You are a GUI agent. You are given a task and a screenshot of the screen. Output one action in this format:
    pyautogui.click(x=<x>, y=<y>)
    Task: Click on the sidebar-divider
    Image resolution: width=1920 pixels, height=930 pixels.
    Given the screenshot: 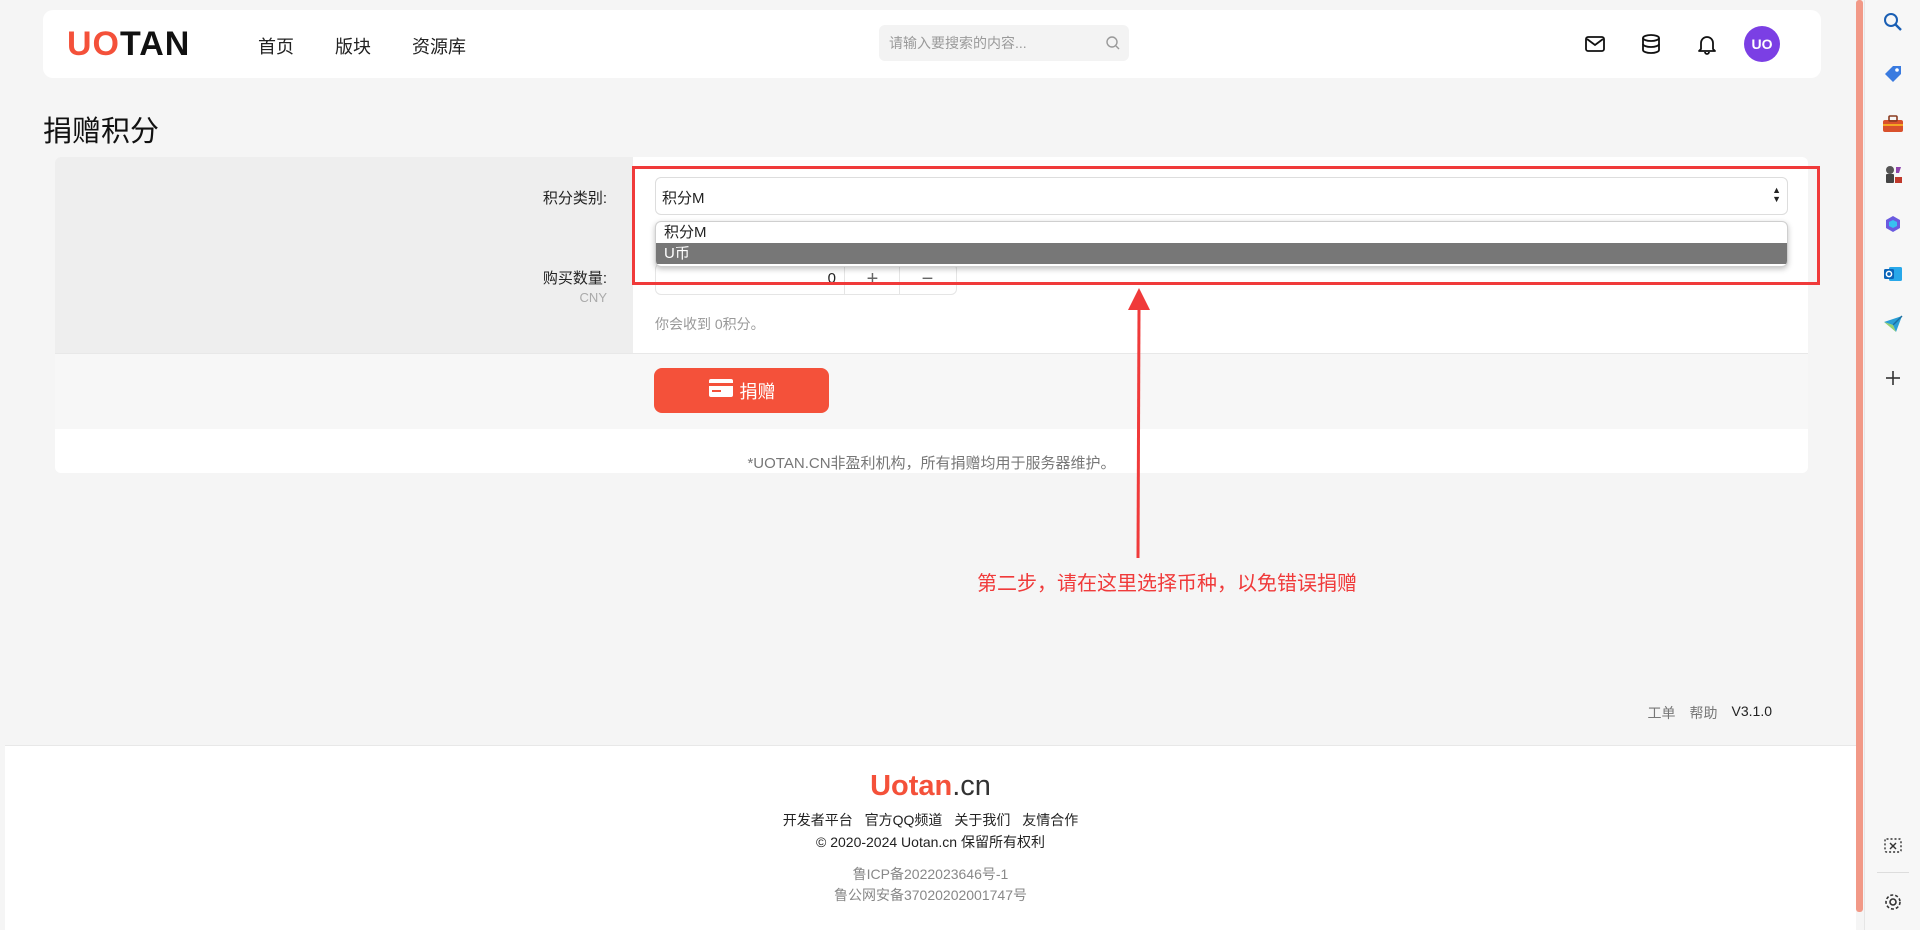 What is the action you would take?
    pyautogui.click(x=1893, y=872)
    